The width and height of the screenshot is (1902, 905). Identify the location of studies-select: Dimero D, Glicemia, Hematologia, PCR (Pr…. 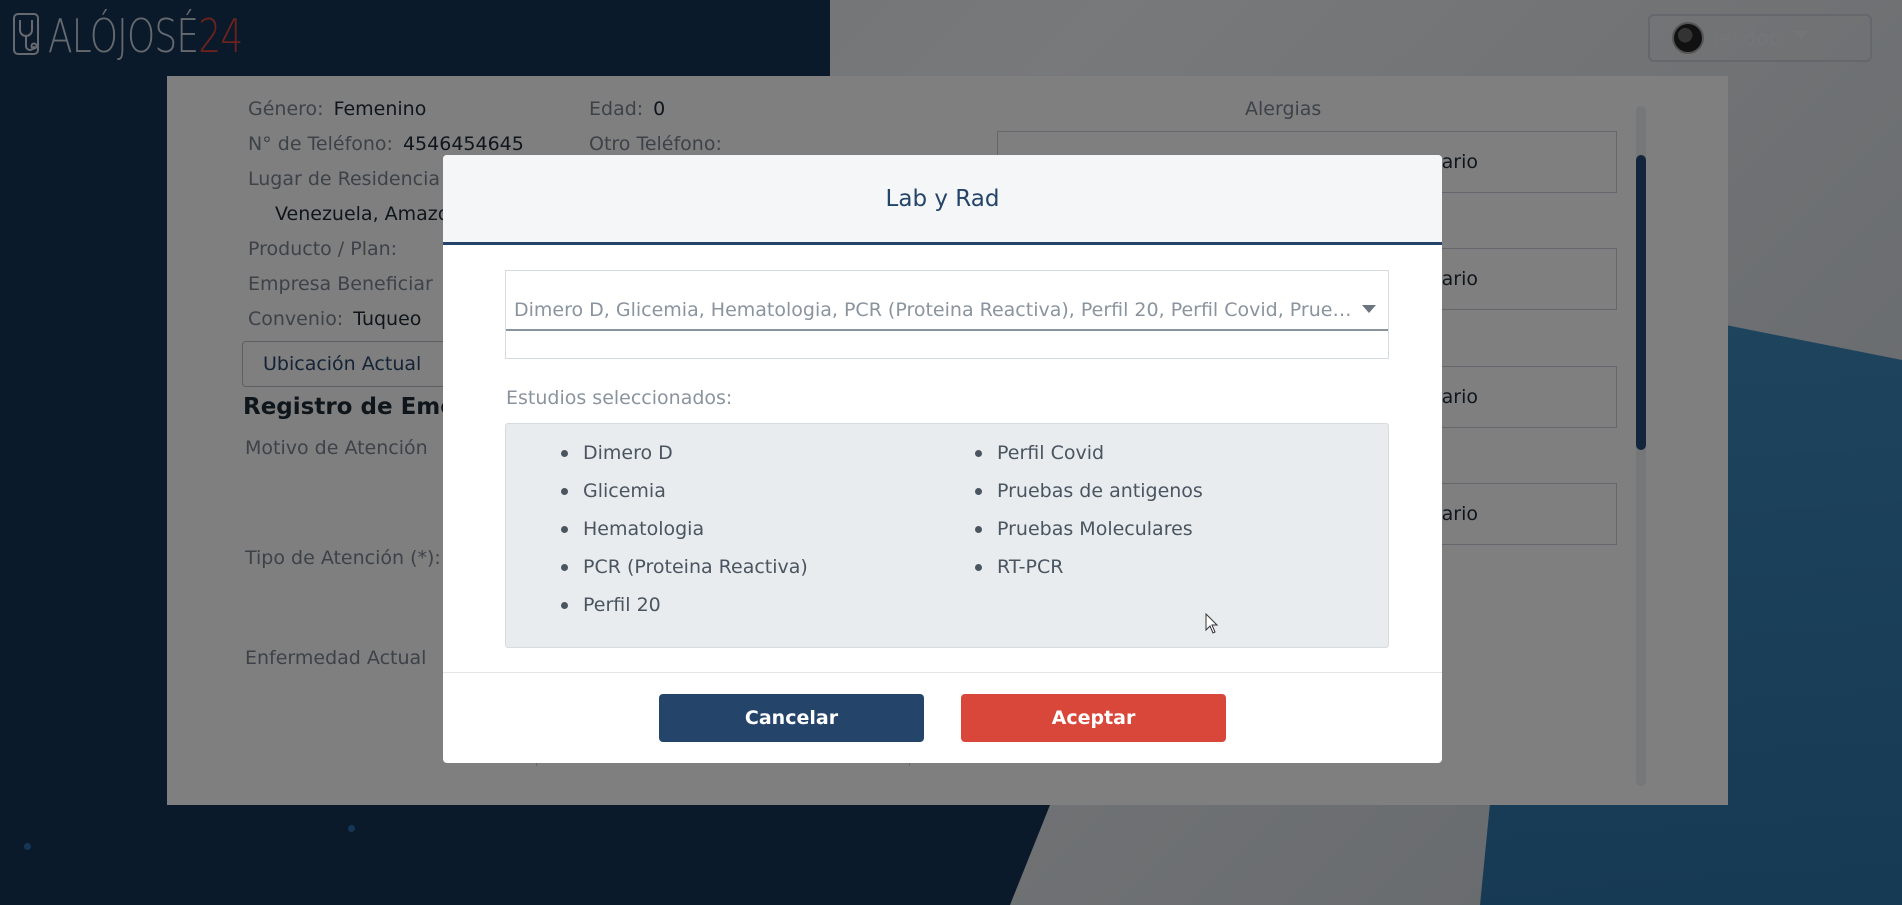
(947, 314).